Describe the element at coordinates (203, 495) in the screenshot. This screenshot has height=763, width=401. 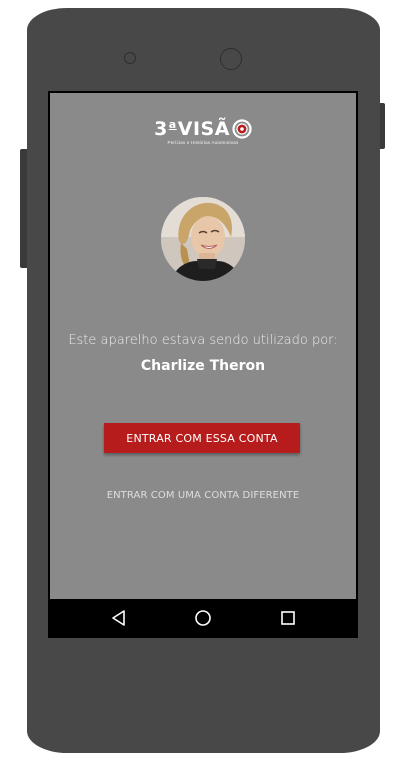
I see `login-different-account-link: ENTRAR COM UMA CONTA DIFERENTE` at that location.